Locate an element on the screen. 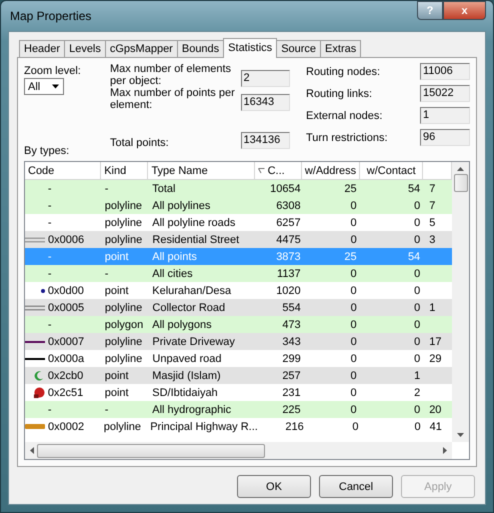  scroll-up-icon is located at coordinates (460, 169).